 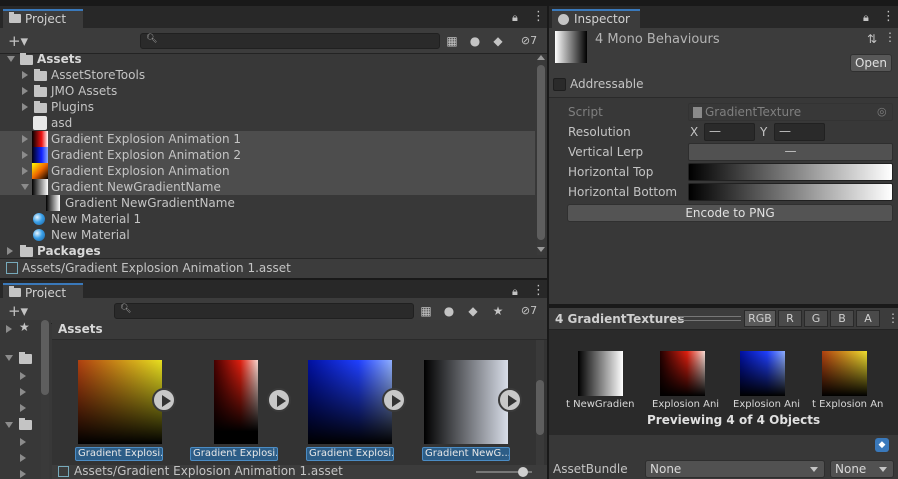 I want to click on favorite-star-icon: ★, so click(x=498, y=311).